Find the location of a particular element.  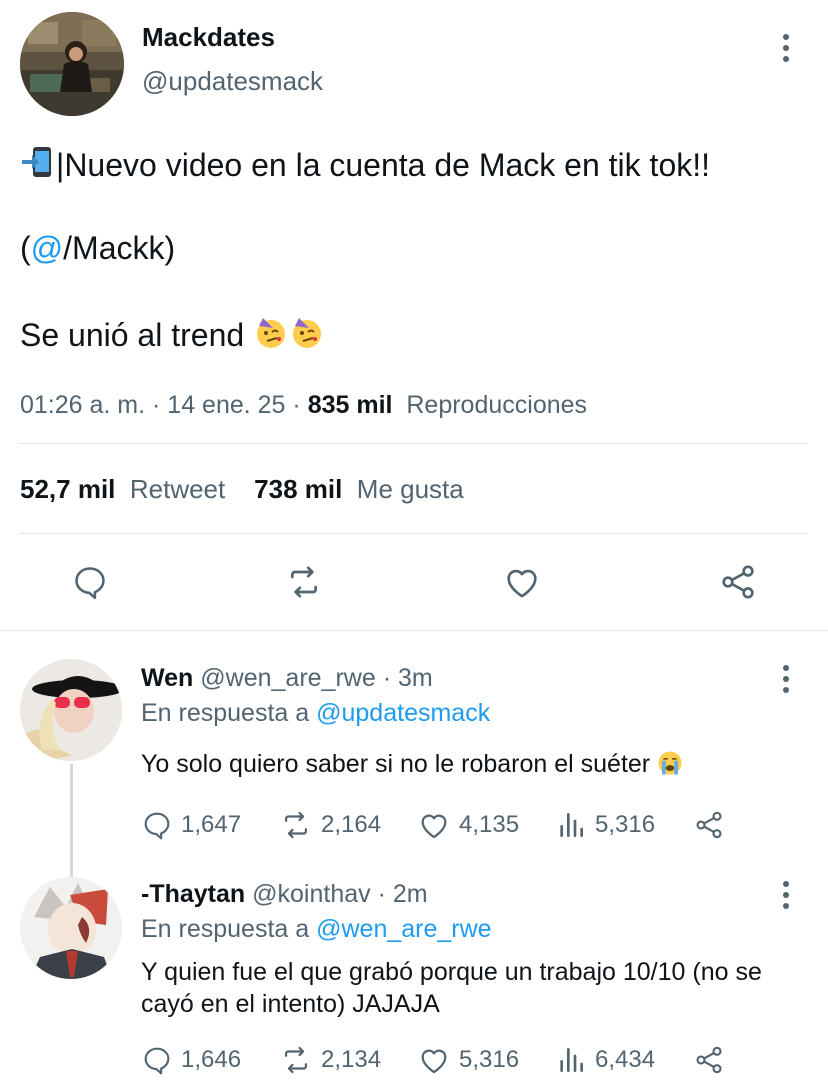

tweet-paren: ( is located at coordinates (25, 248).